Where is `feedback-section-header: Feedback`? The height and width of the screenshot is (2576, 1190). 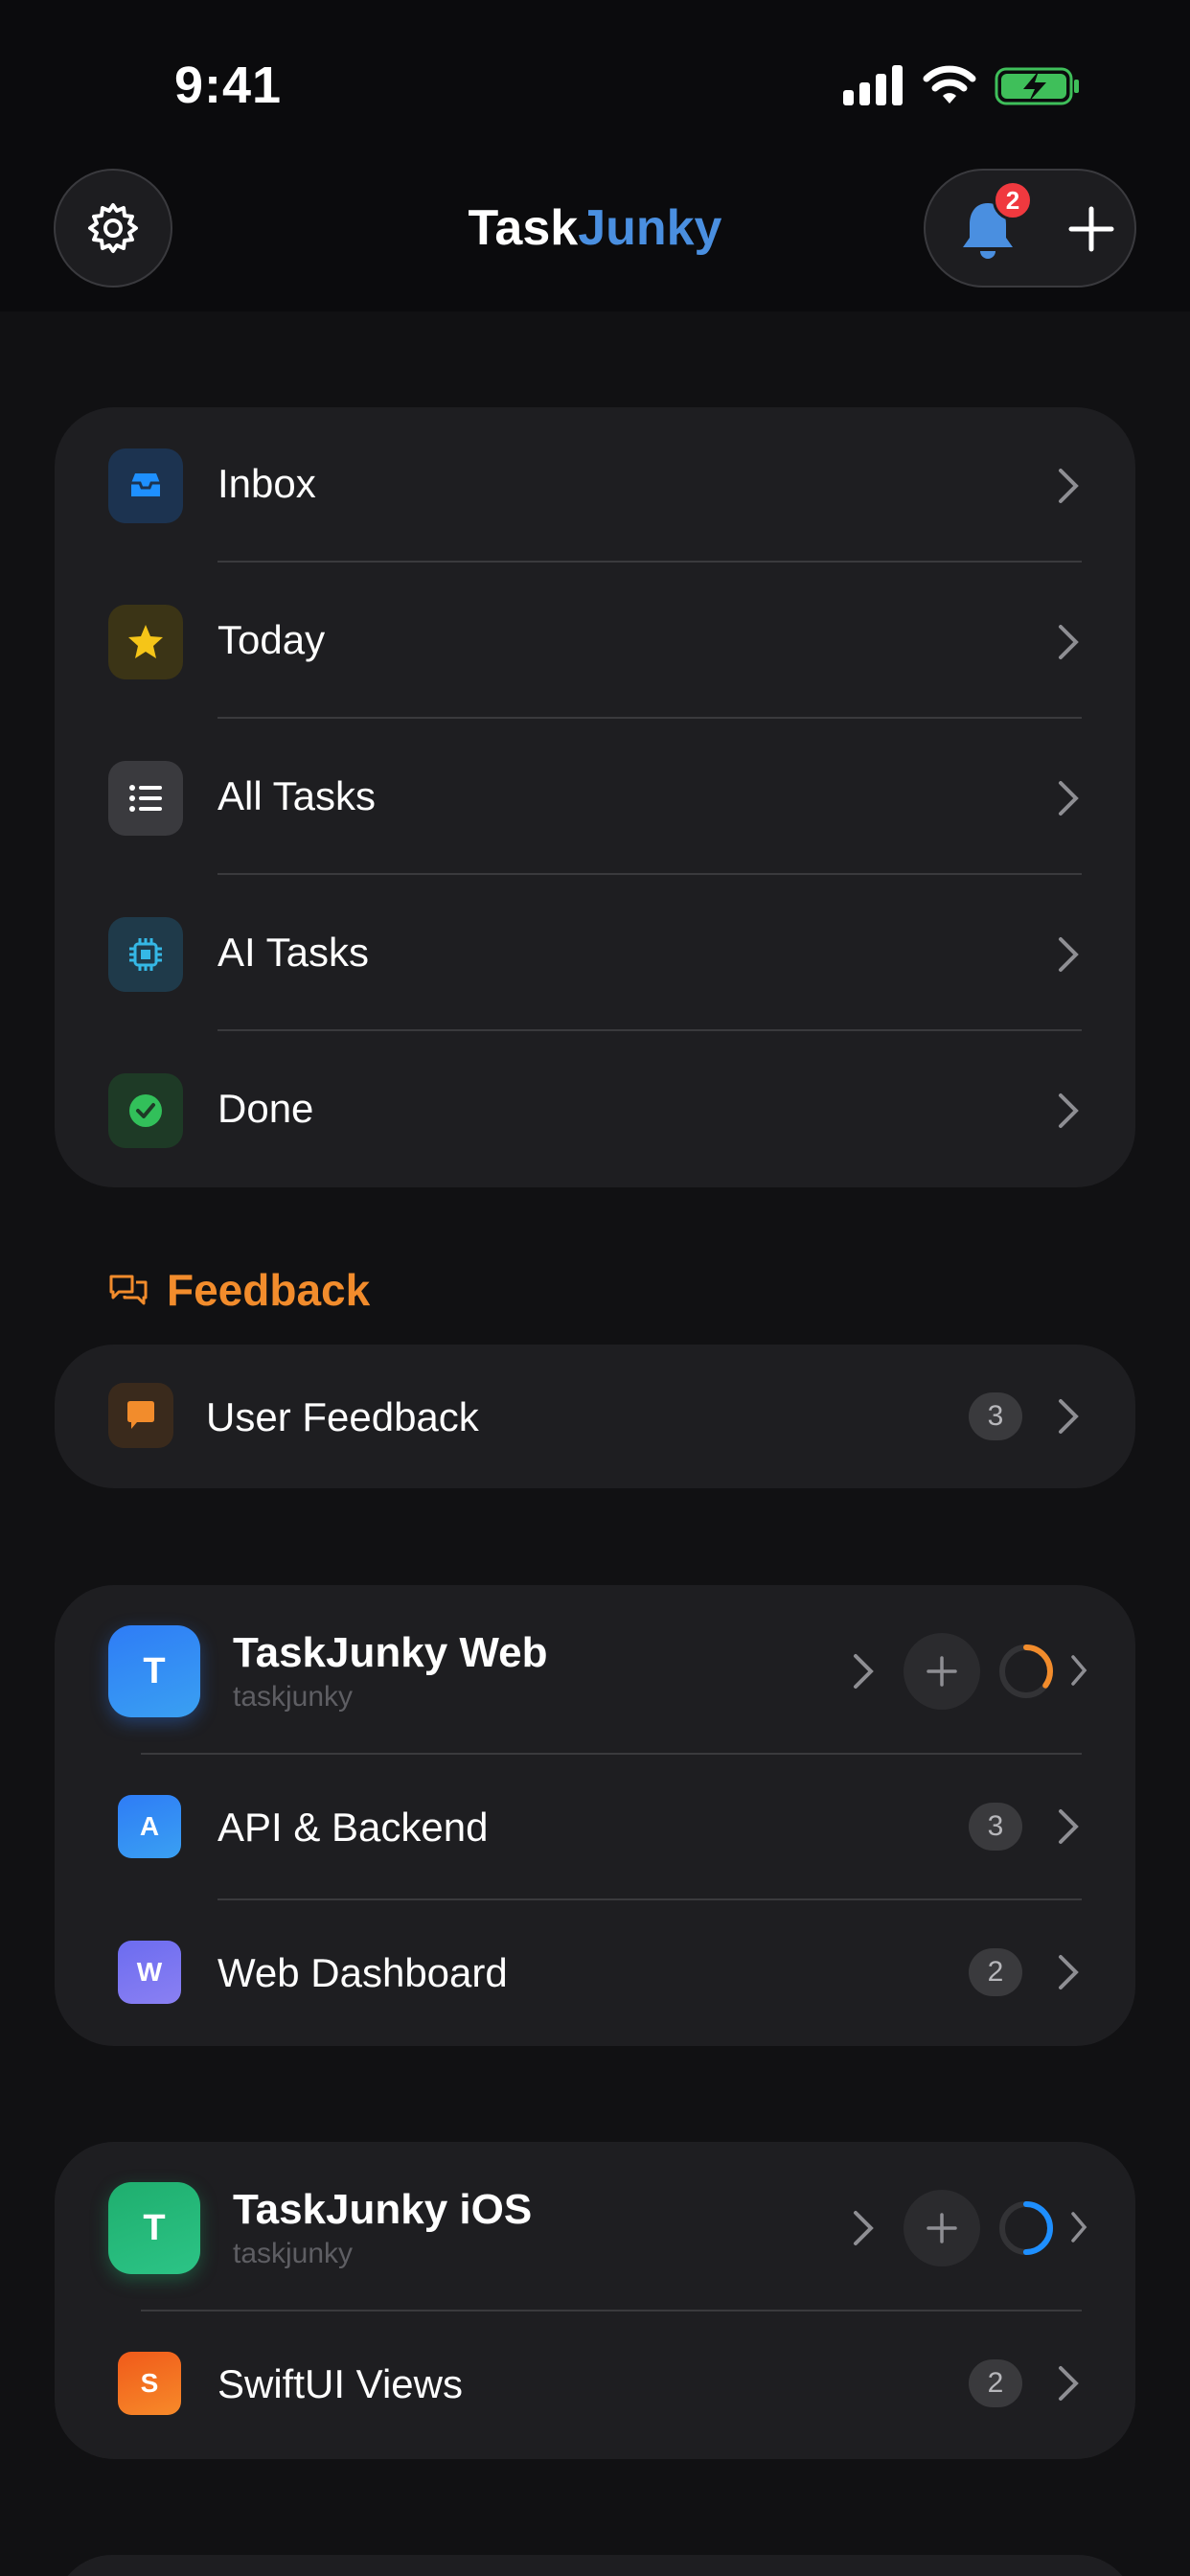
feedback-section-header: Feedback is located at coordinates (238, 1290).